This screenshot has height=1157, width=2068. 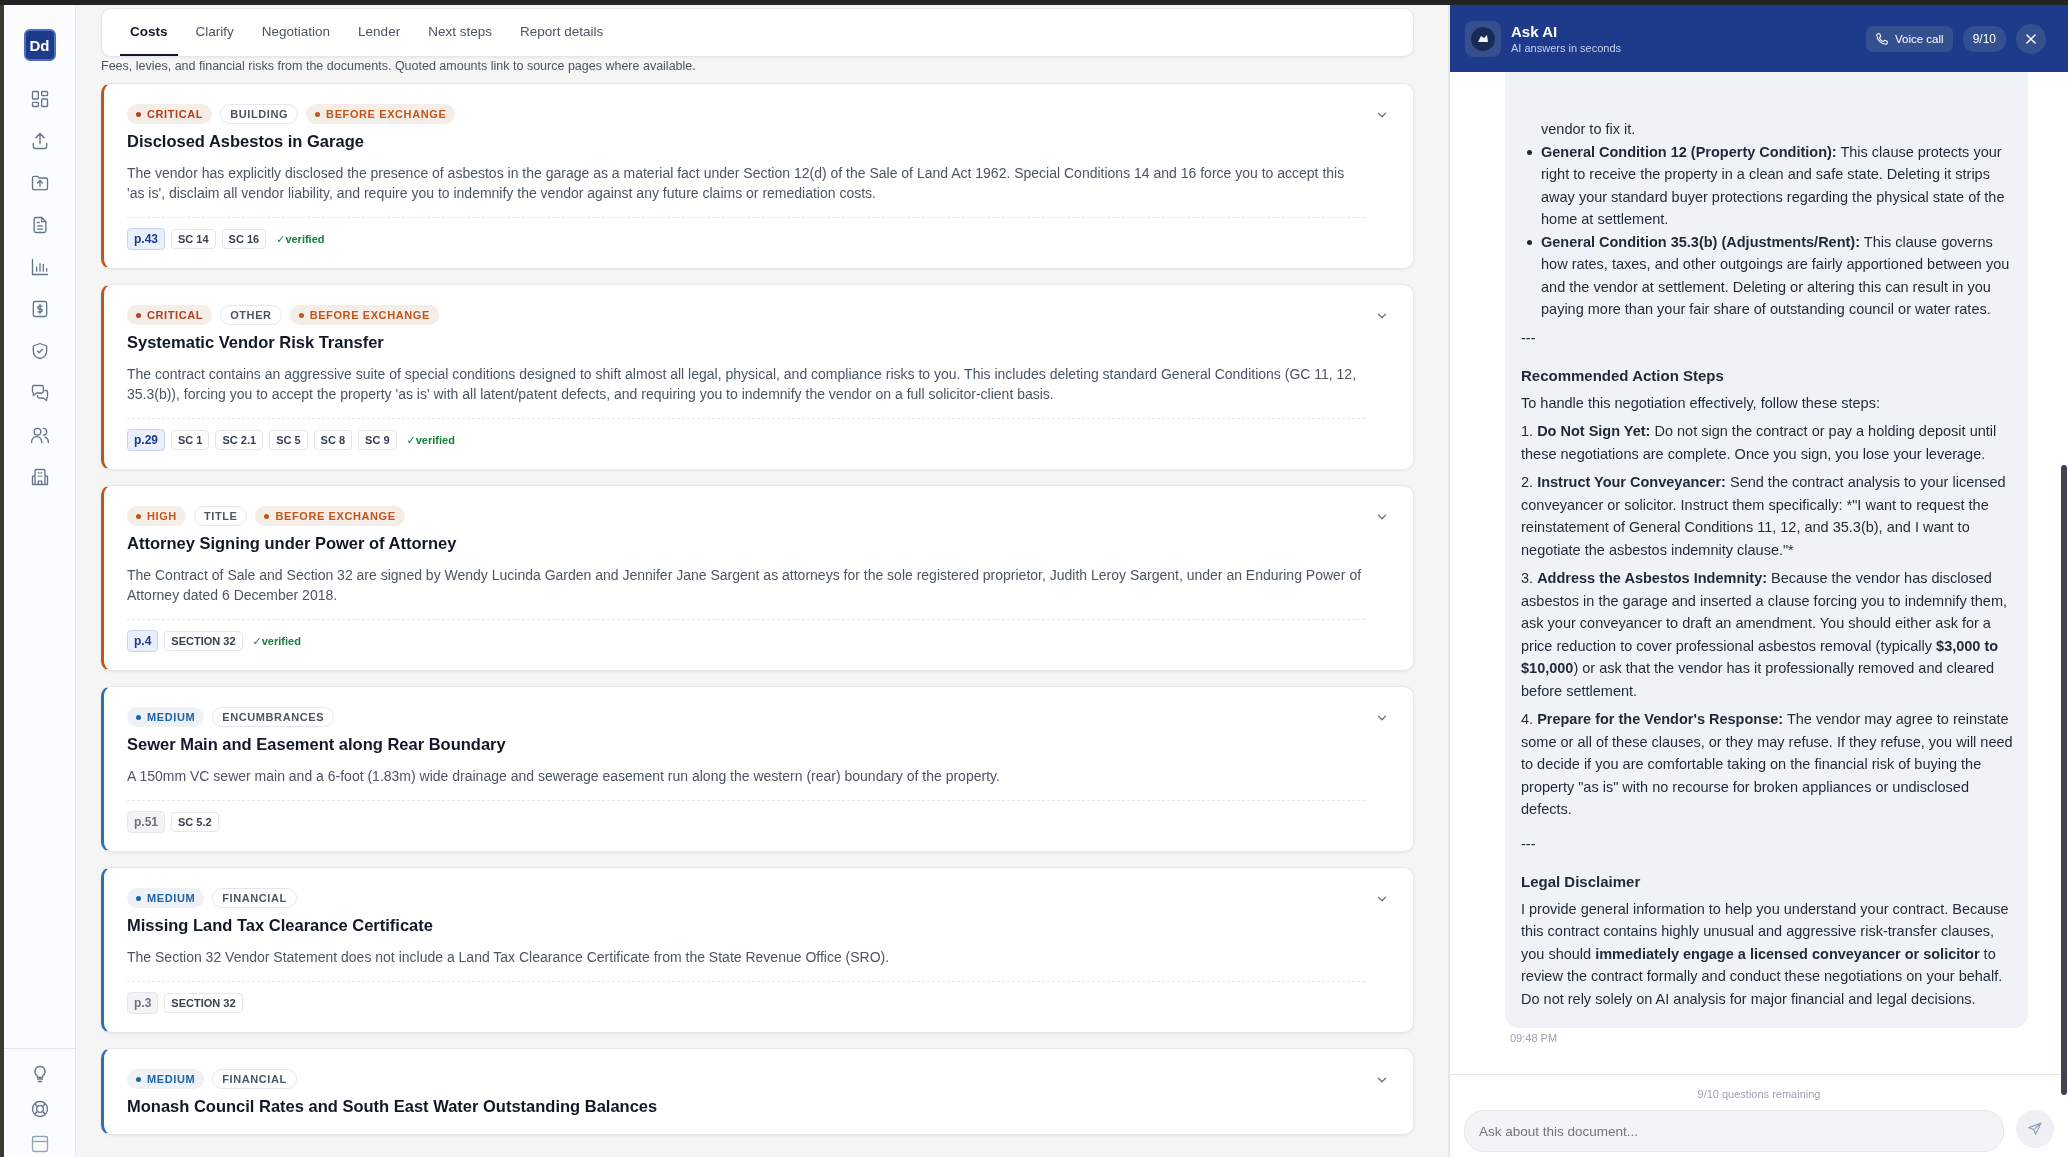 What do you see at coordinates (246, 141) in the screenshot?
I see `finding-title: Disclosed Asbestos in Garage` at bounding box center [246, 141].